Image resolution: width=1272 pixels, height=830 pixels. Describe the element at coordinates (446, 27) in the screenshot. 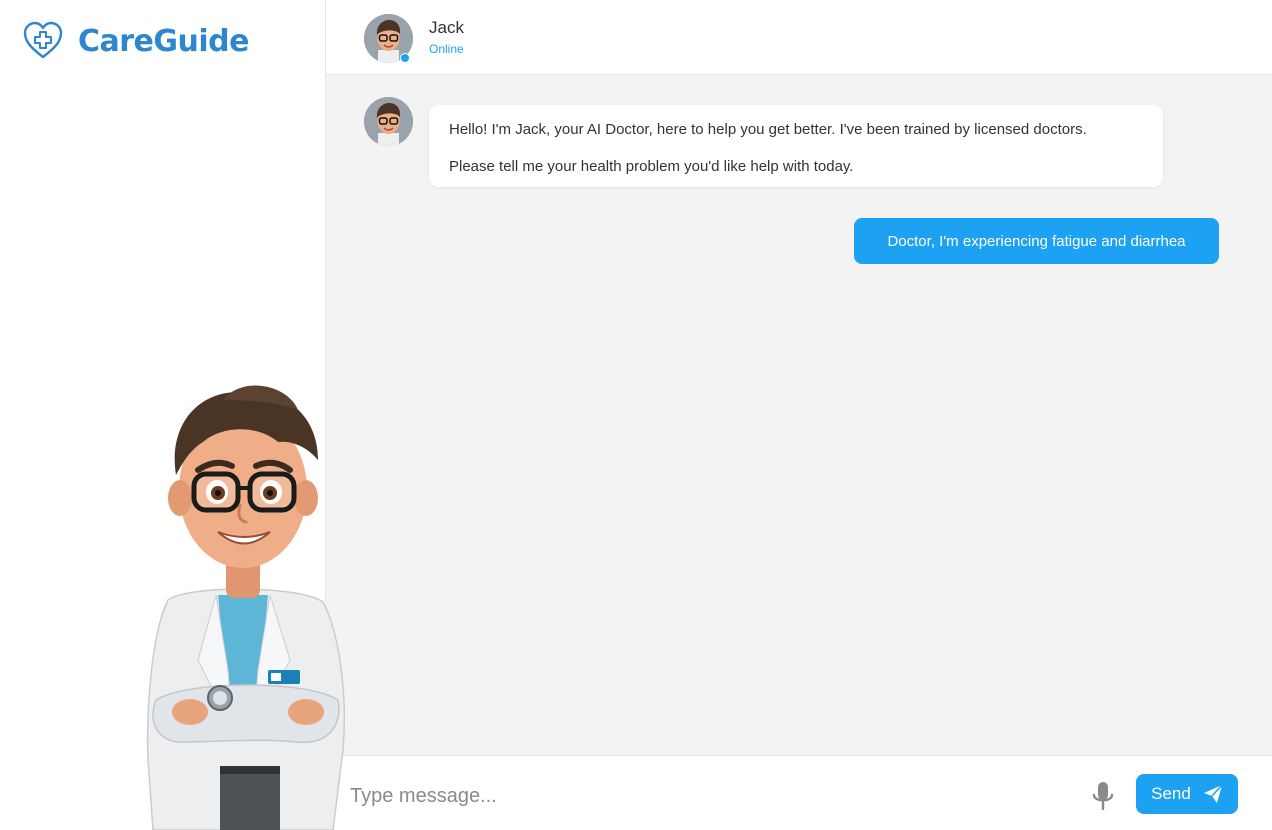

I see `contact-name: Jack` at that location.